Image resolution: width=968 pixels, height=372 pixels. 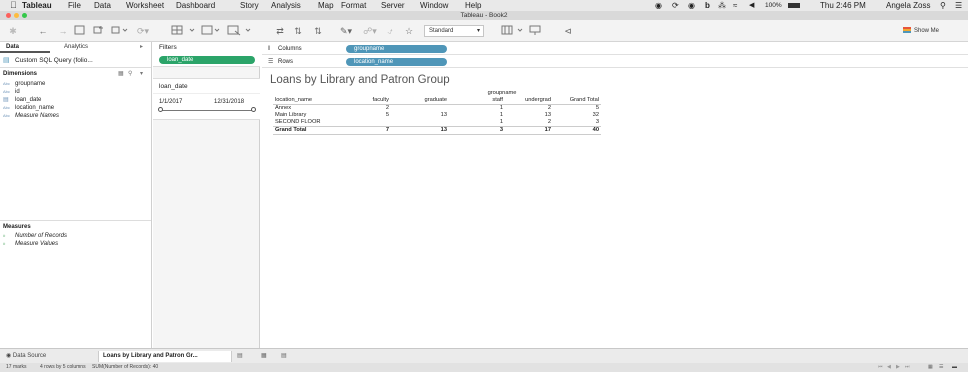 What do you see at coordinates (930, 367) in the screenshot?
I see `sheet-sorter-icon: ▦` at bounding box center [930, 367].